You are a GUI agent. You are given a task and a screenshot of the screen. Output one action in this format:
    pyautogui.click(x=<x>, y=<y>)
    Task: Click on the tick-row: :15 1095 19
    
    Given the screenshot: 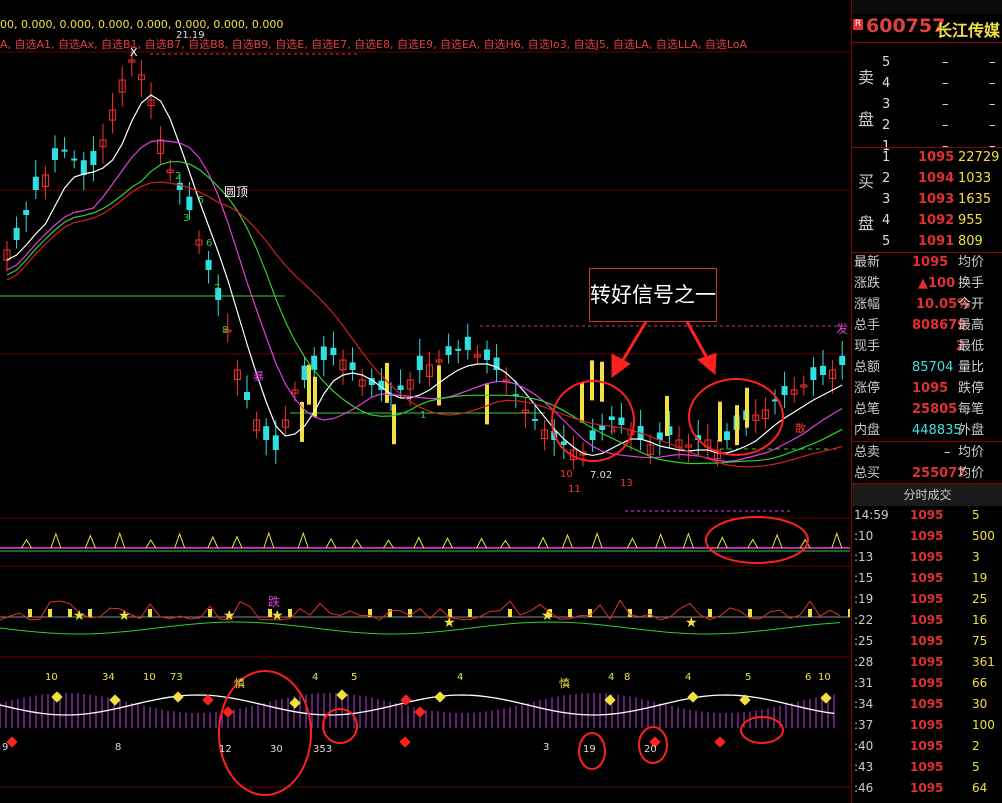 What is the action you would take?
    pyautogui.click(x=927, y=578)
    